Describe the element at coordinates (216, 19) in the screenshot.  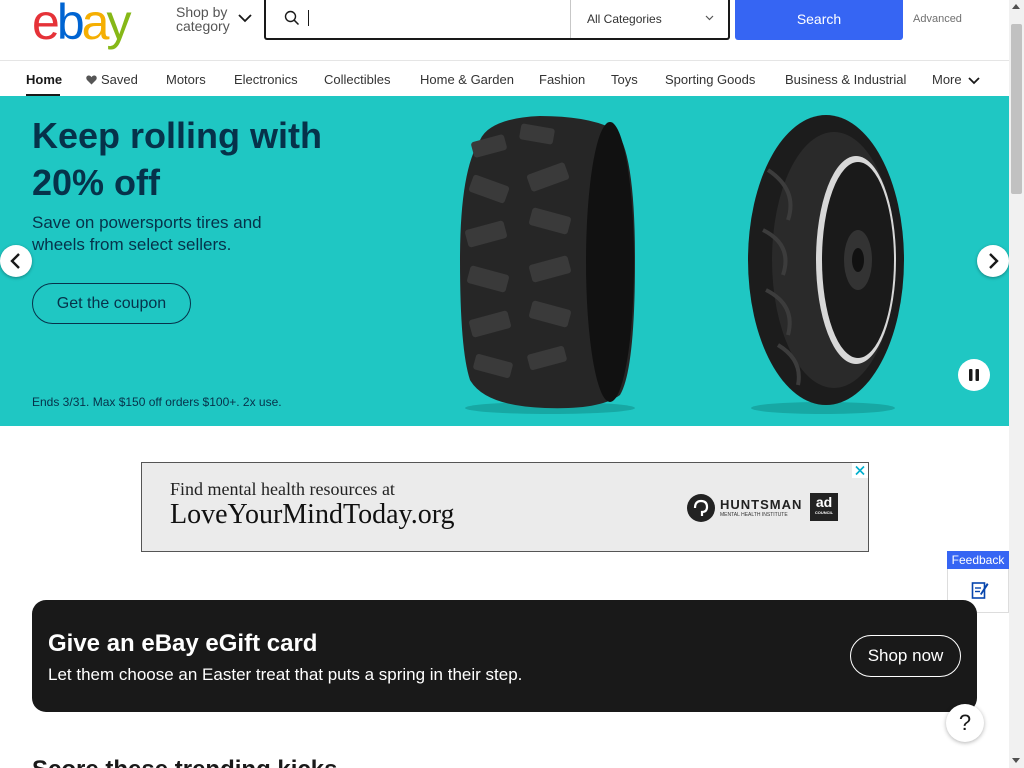
I see `shop-by-category-button: Shop by category` at that location.